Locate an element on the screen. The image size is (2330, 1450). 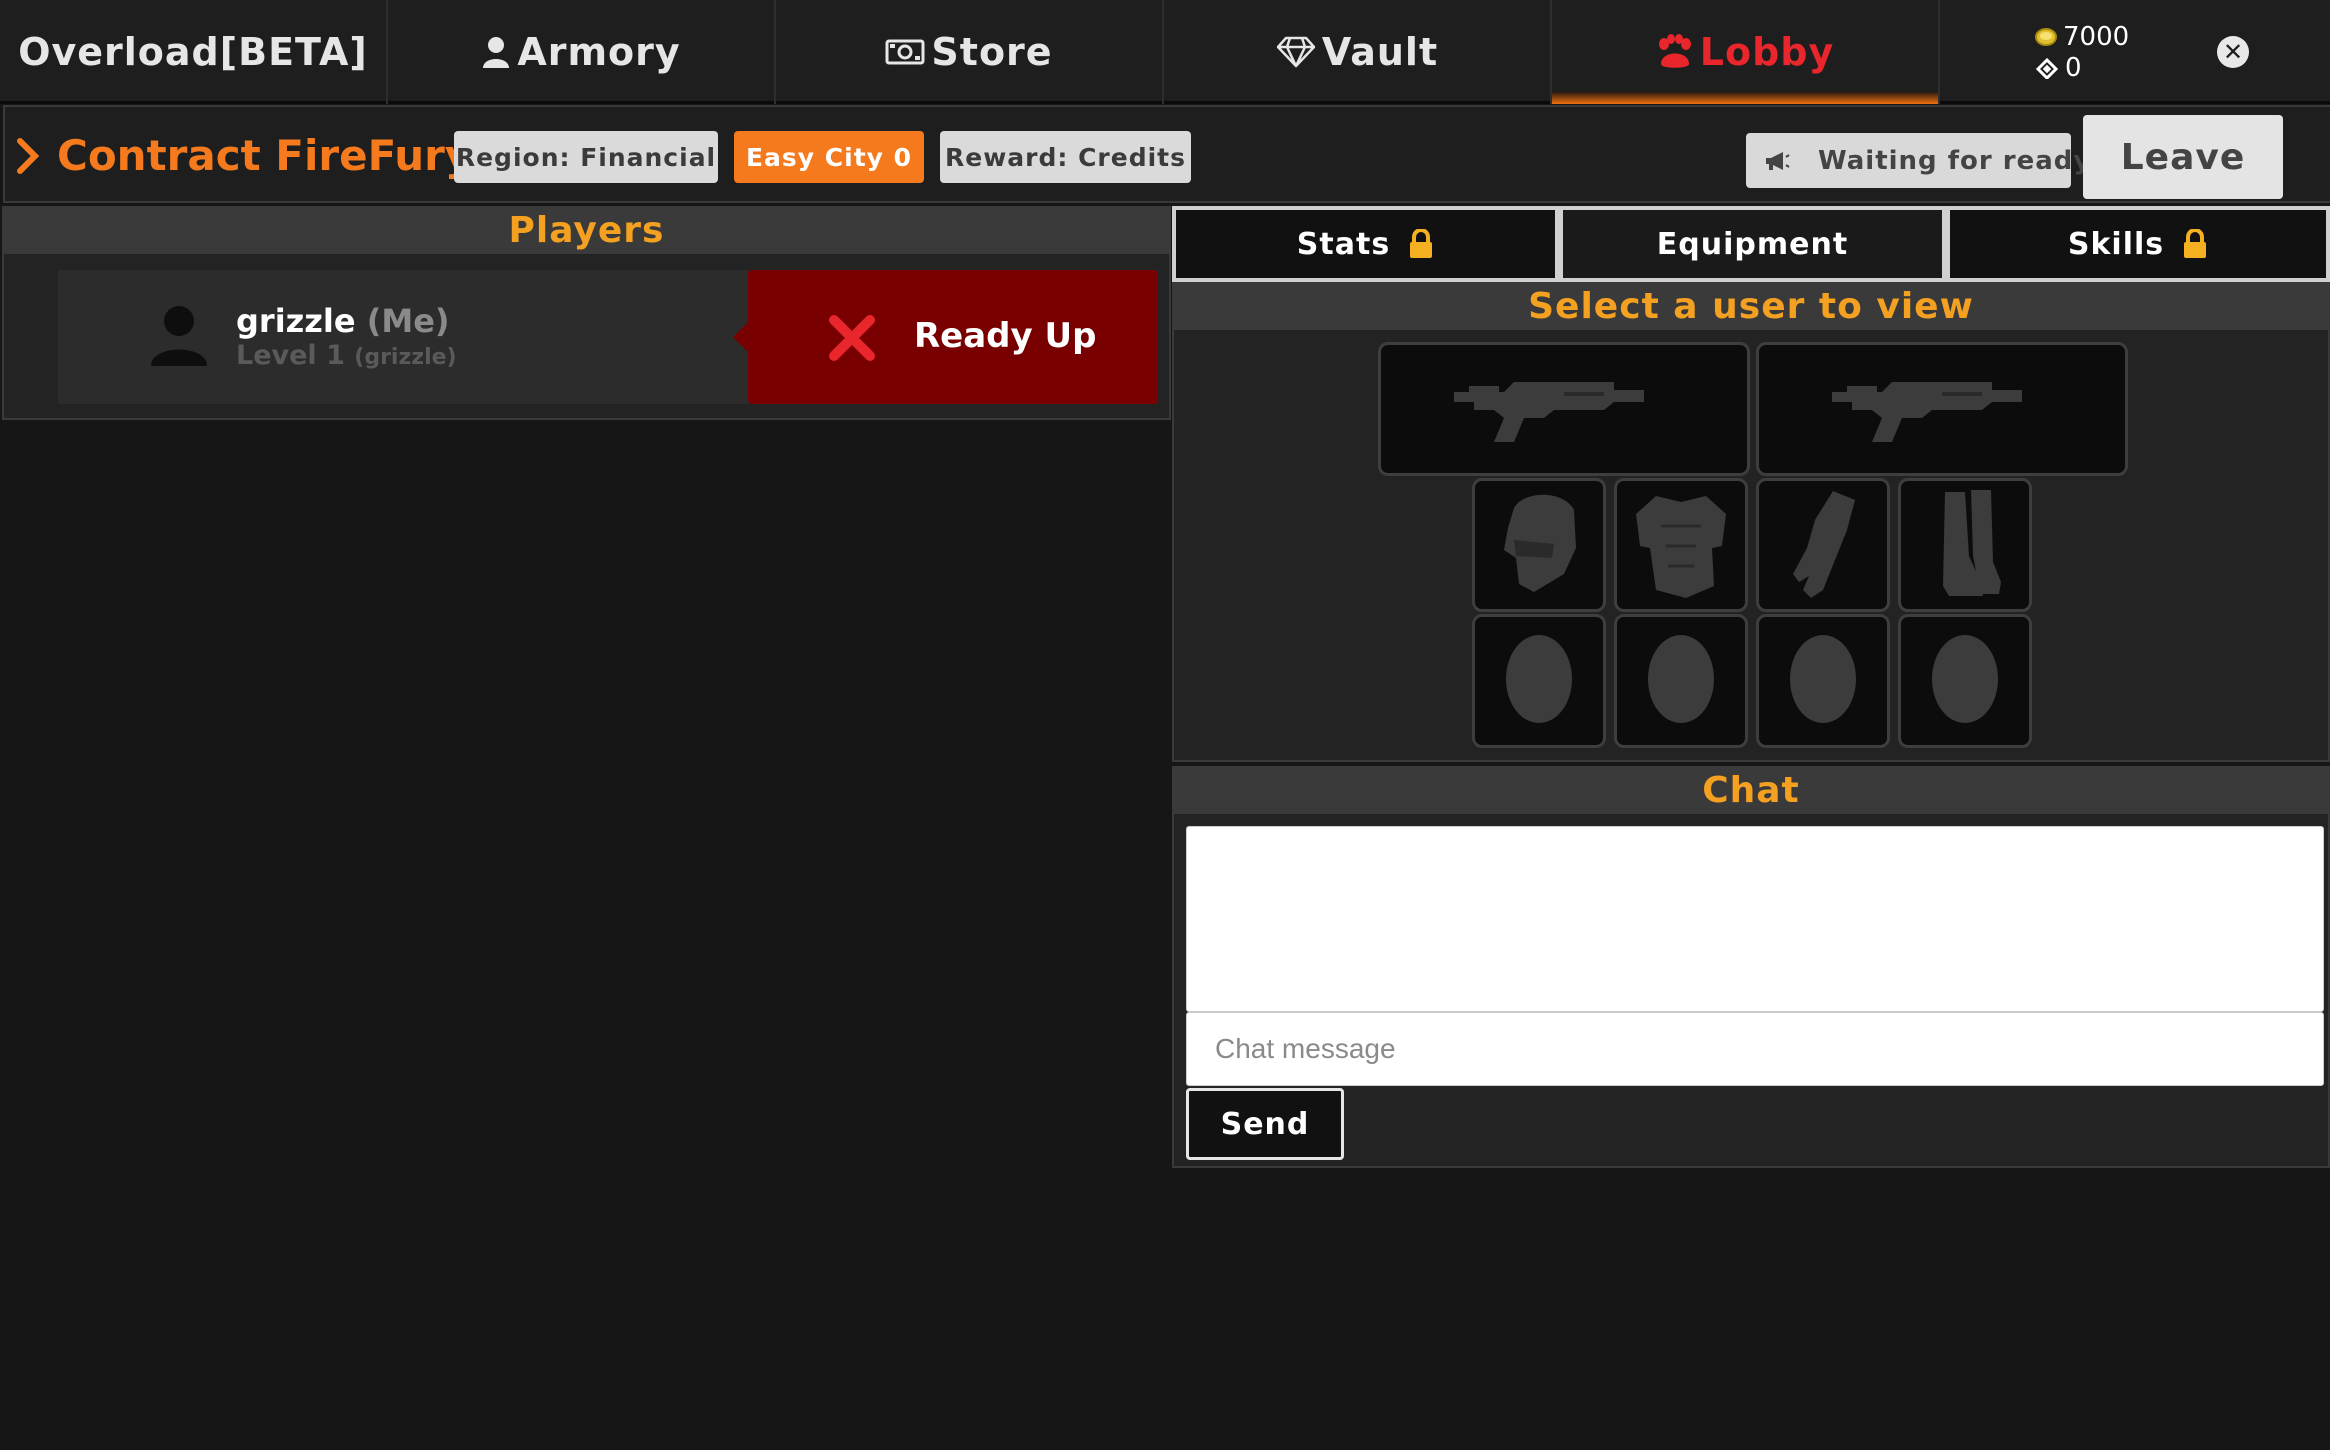
tokens-value: 0 is located at coordinates (2073, 68).